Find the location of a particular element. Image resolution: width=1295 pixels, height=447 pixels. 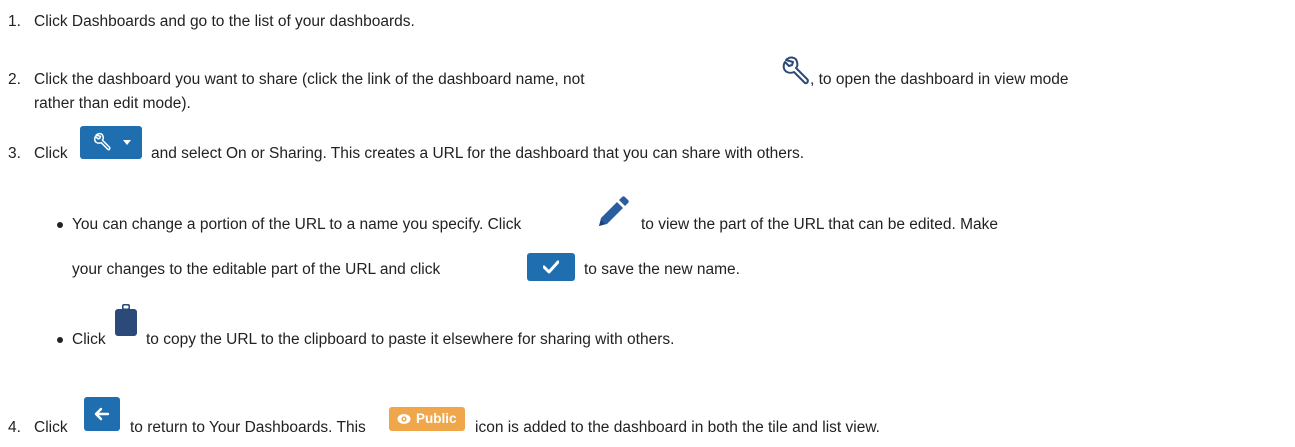

check-button is located at coordinates (551, 267).